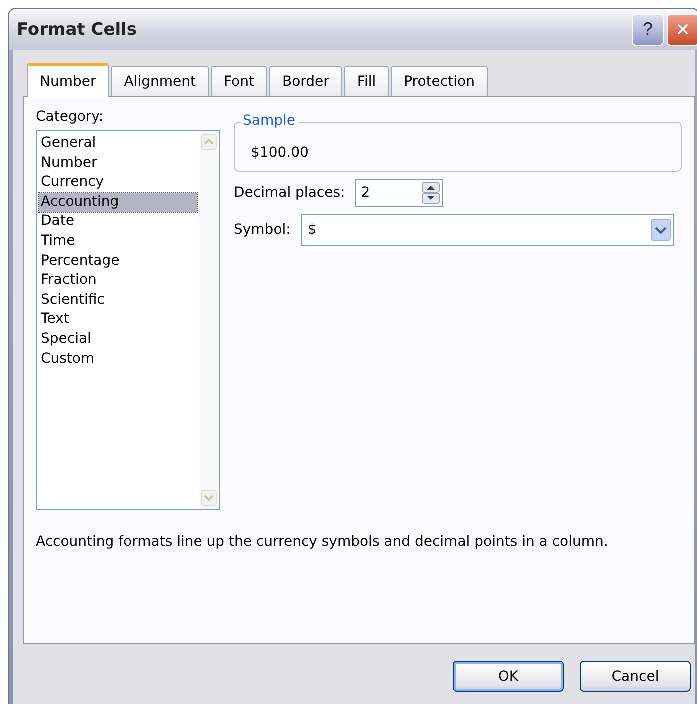  What do you see at coordinates (118, 222) in the screenshot?
I see `category-item: Date` at bounding box center [118, 222].